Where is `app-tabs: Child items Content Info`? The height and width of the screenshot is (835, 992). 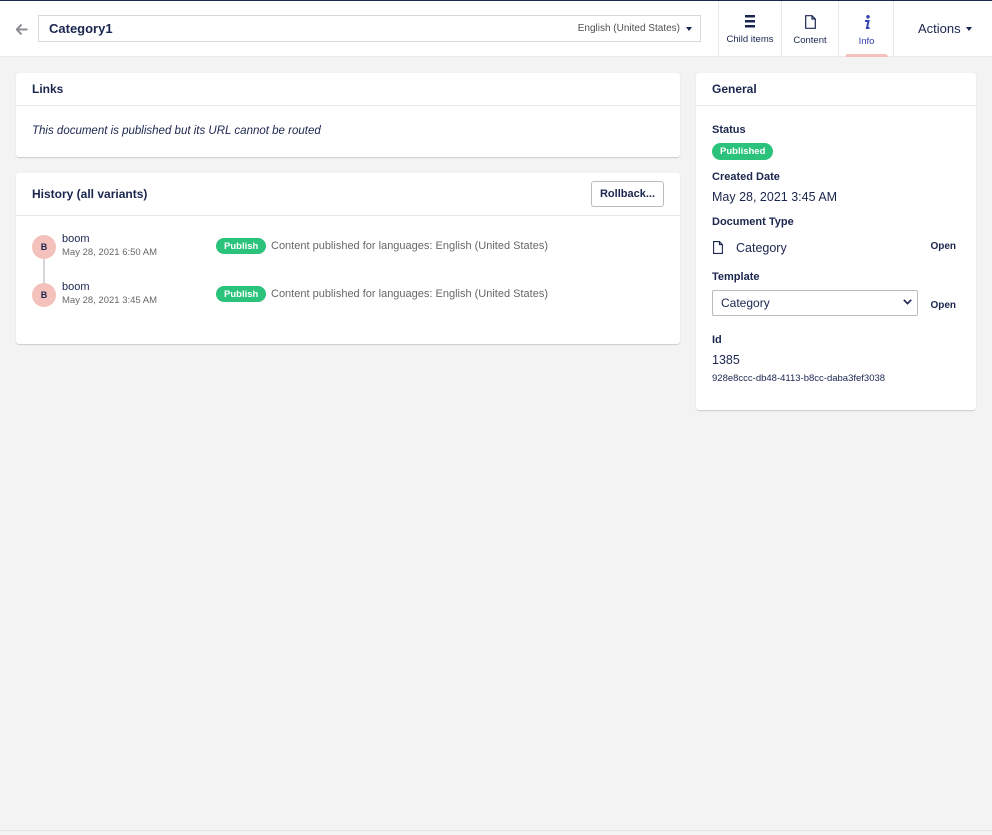 app-tabs: Child items Content Info is located at coordinates (806, 29).